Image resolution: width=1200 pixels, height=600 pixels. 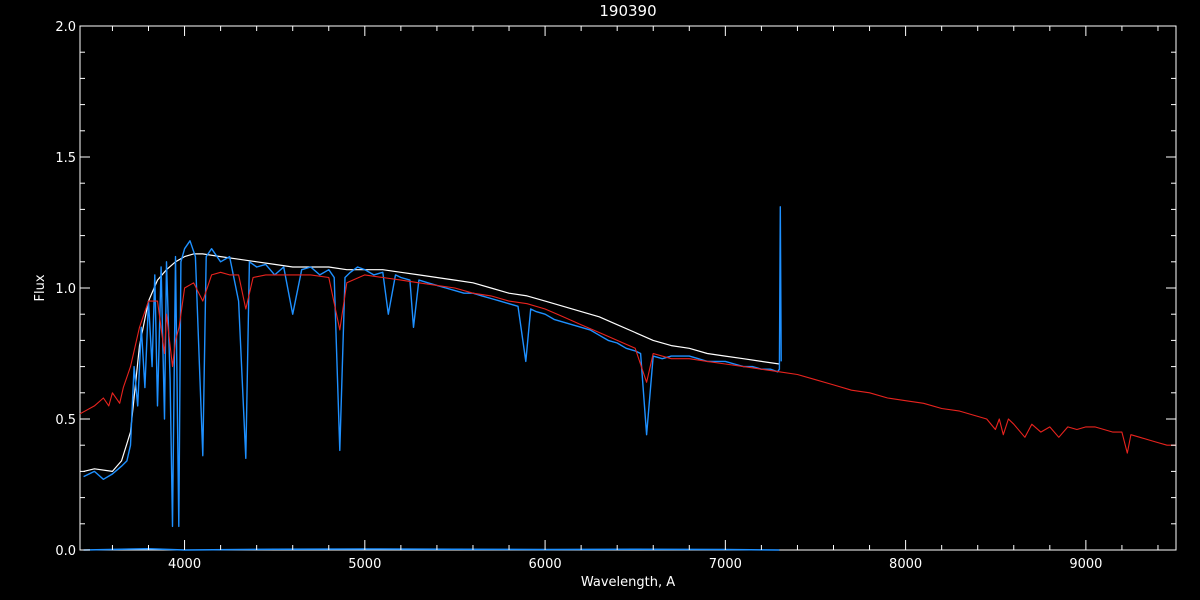 What do you see at coordinates (545, 564) in the screenshot?
I see `x-tick-label: 6000` at bounding box center [545, 564].